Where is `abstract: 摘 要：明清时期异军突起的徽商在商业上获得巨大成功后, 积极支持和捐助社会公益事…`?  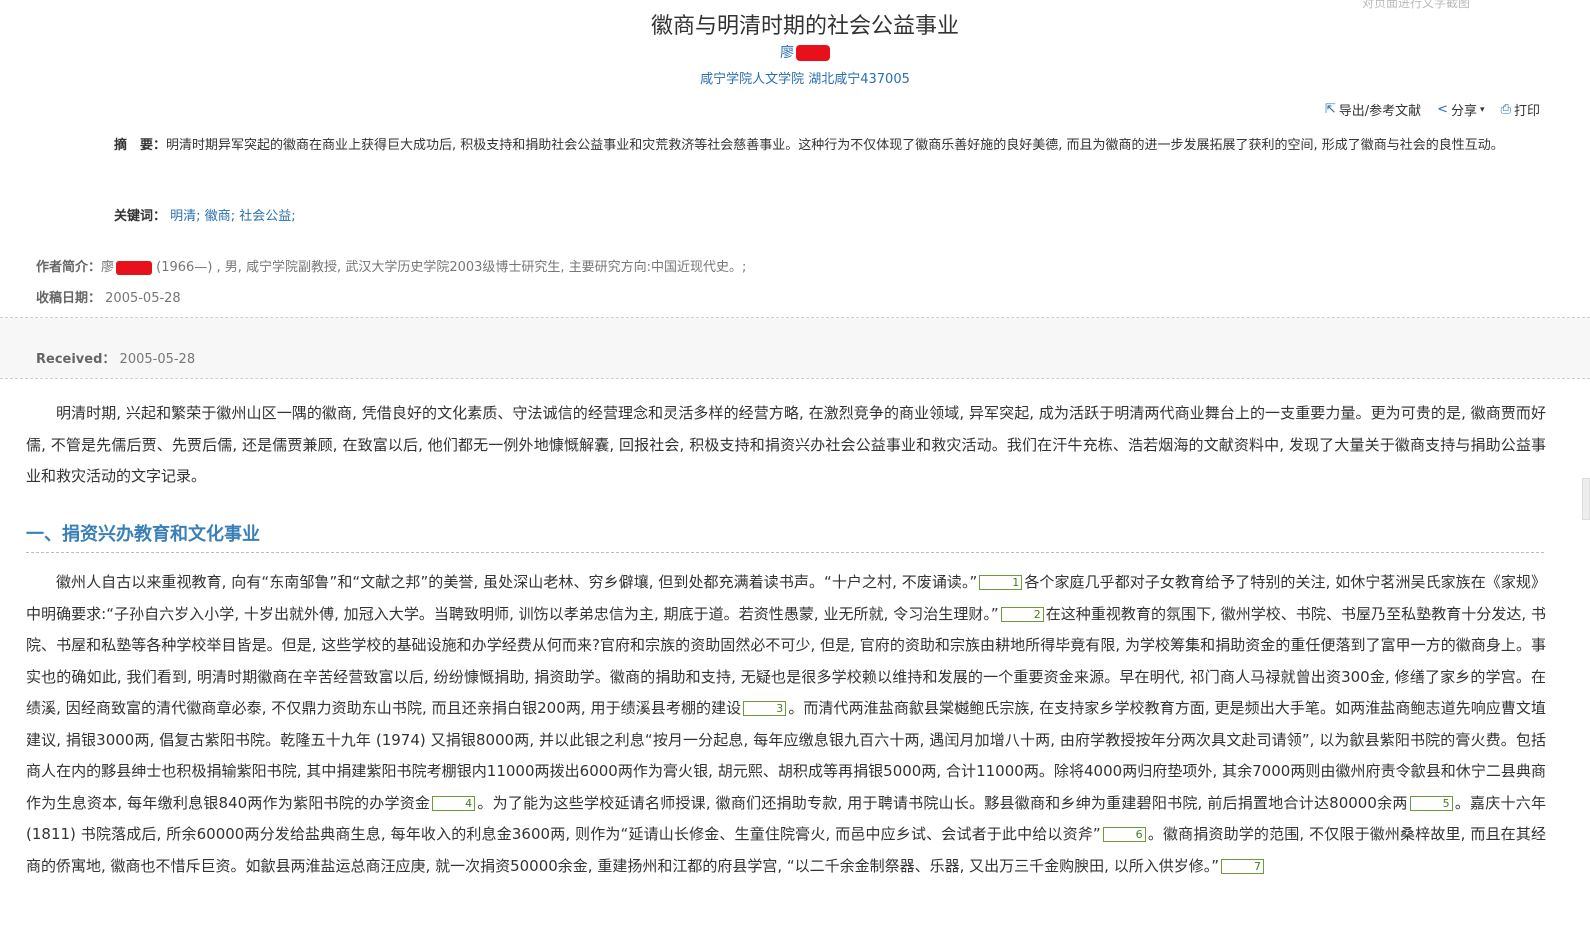
abstract: 摘 要：明清时期异军突起的徽商在商业上获得巨大成功后, 积极支持和捐助社会公益事… is located at coordinates (788, 146).